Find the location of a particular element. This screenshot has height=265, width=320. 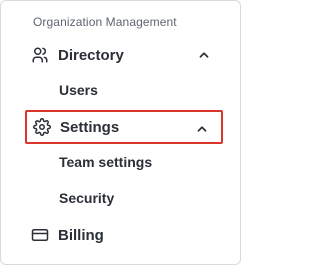

gear-icon is located at coordinates (42, 127).